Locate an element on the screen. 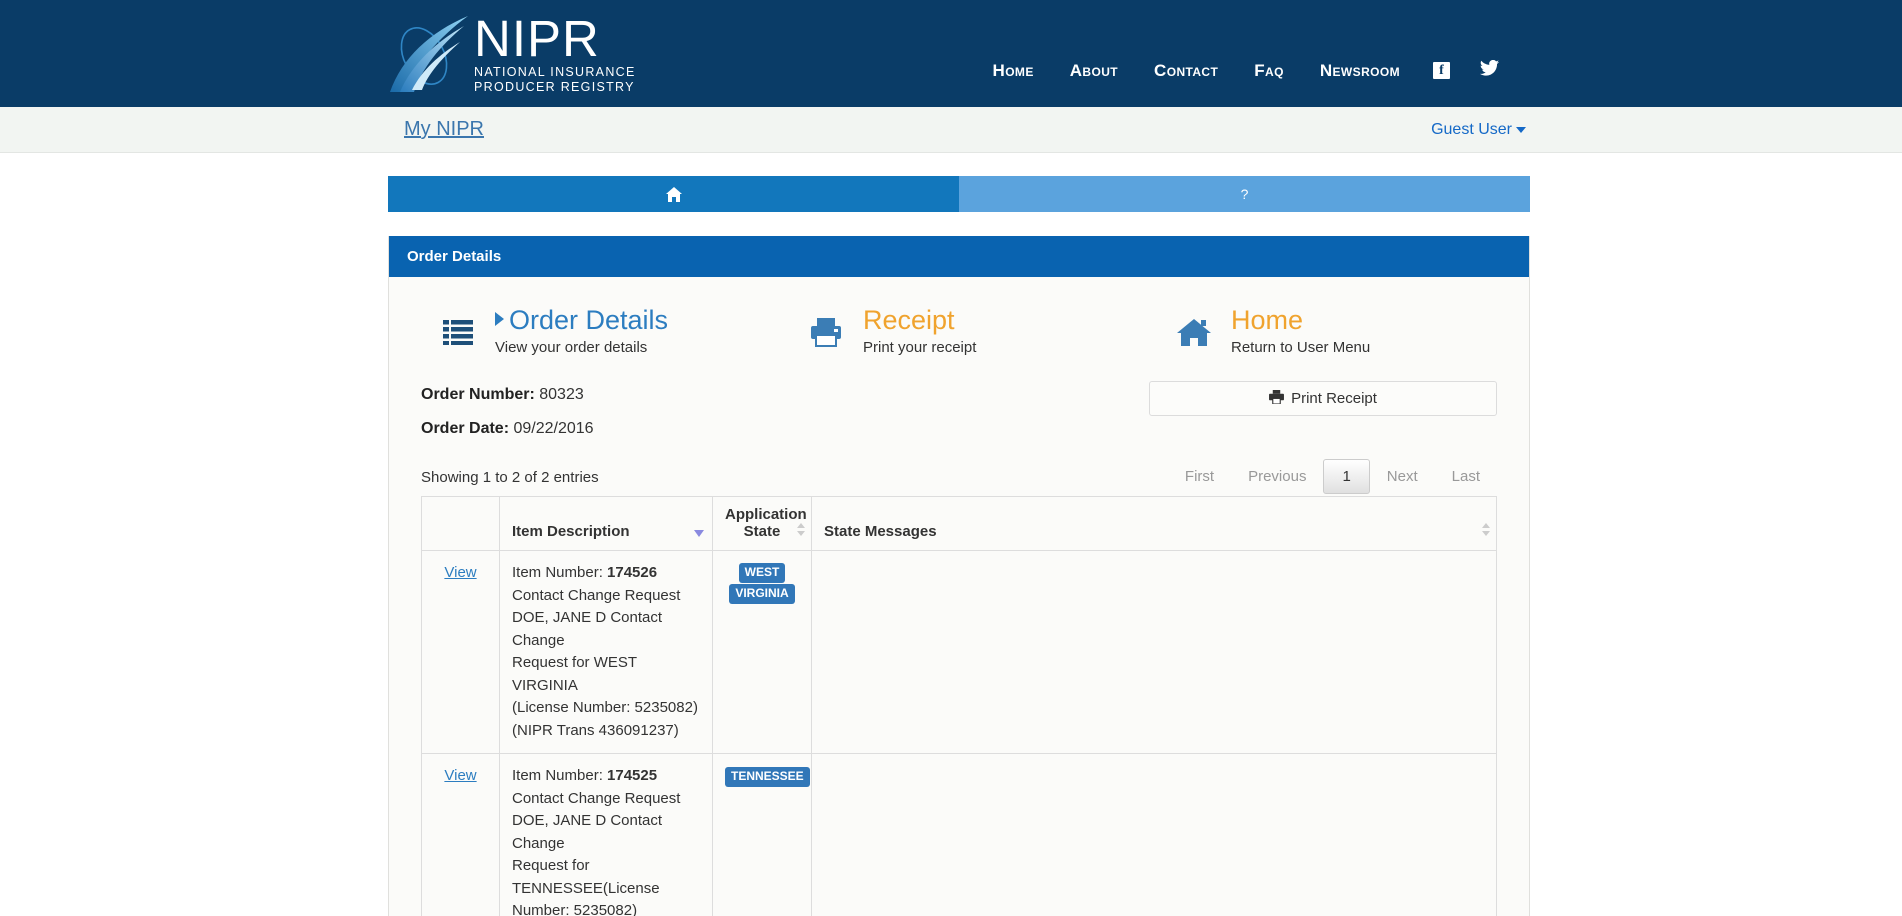 This screenshot has width=1902, height=916. pagination-next: Next is located at coordinates (1402, 476).